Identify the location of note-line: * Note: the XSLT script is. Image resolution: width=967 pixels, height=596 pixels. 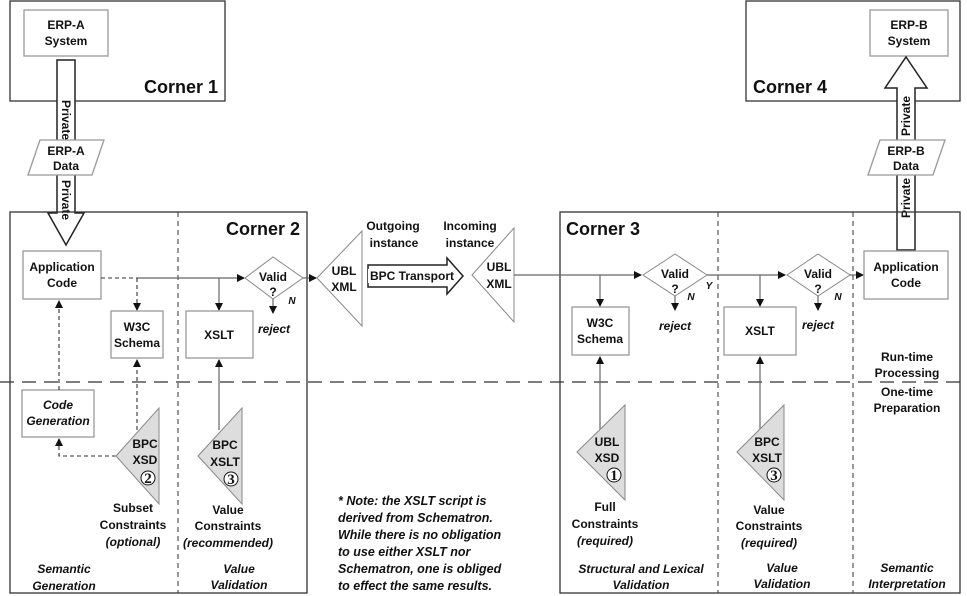
(412, 501).